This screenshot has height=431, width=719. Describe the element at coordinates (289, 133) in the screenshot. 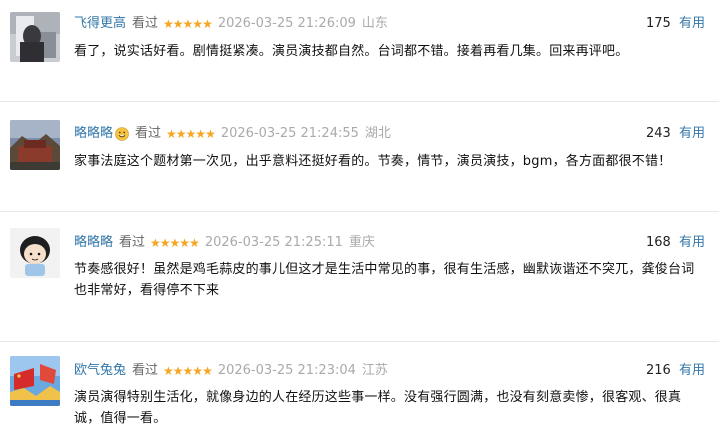

I see `review-time: 2026-03-25 21:24:55` at that location.